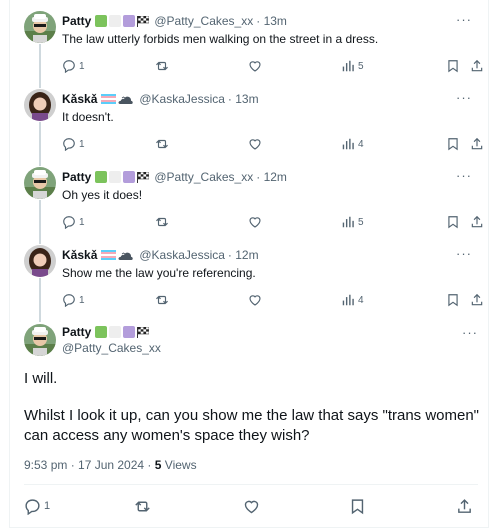 The width and height of the screenshot is (494, 530). I want to click on view-count: 5, so click(361, 222).